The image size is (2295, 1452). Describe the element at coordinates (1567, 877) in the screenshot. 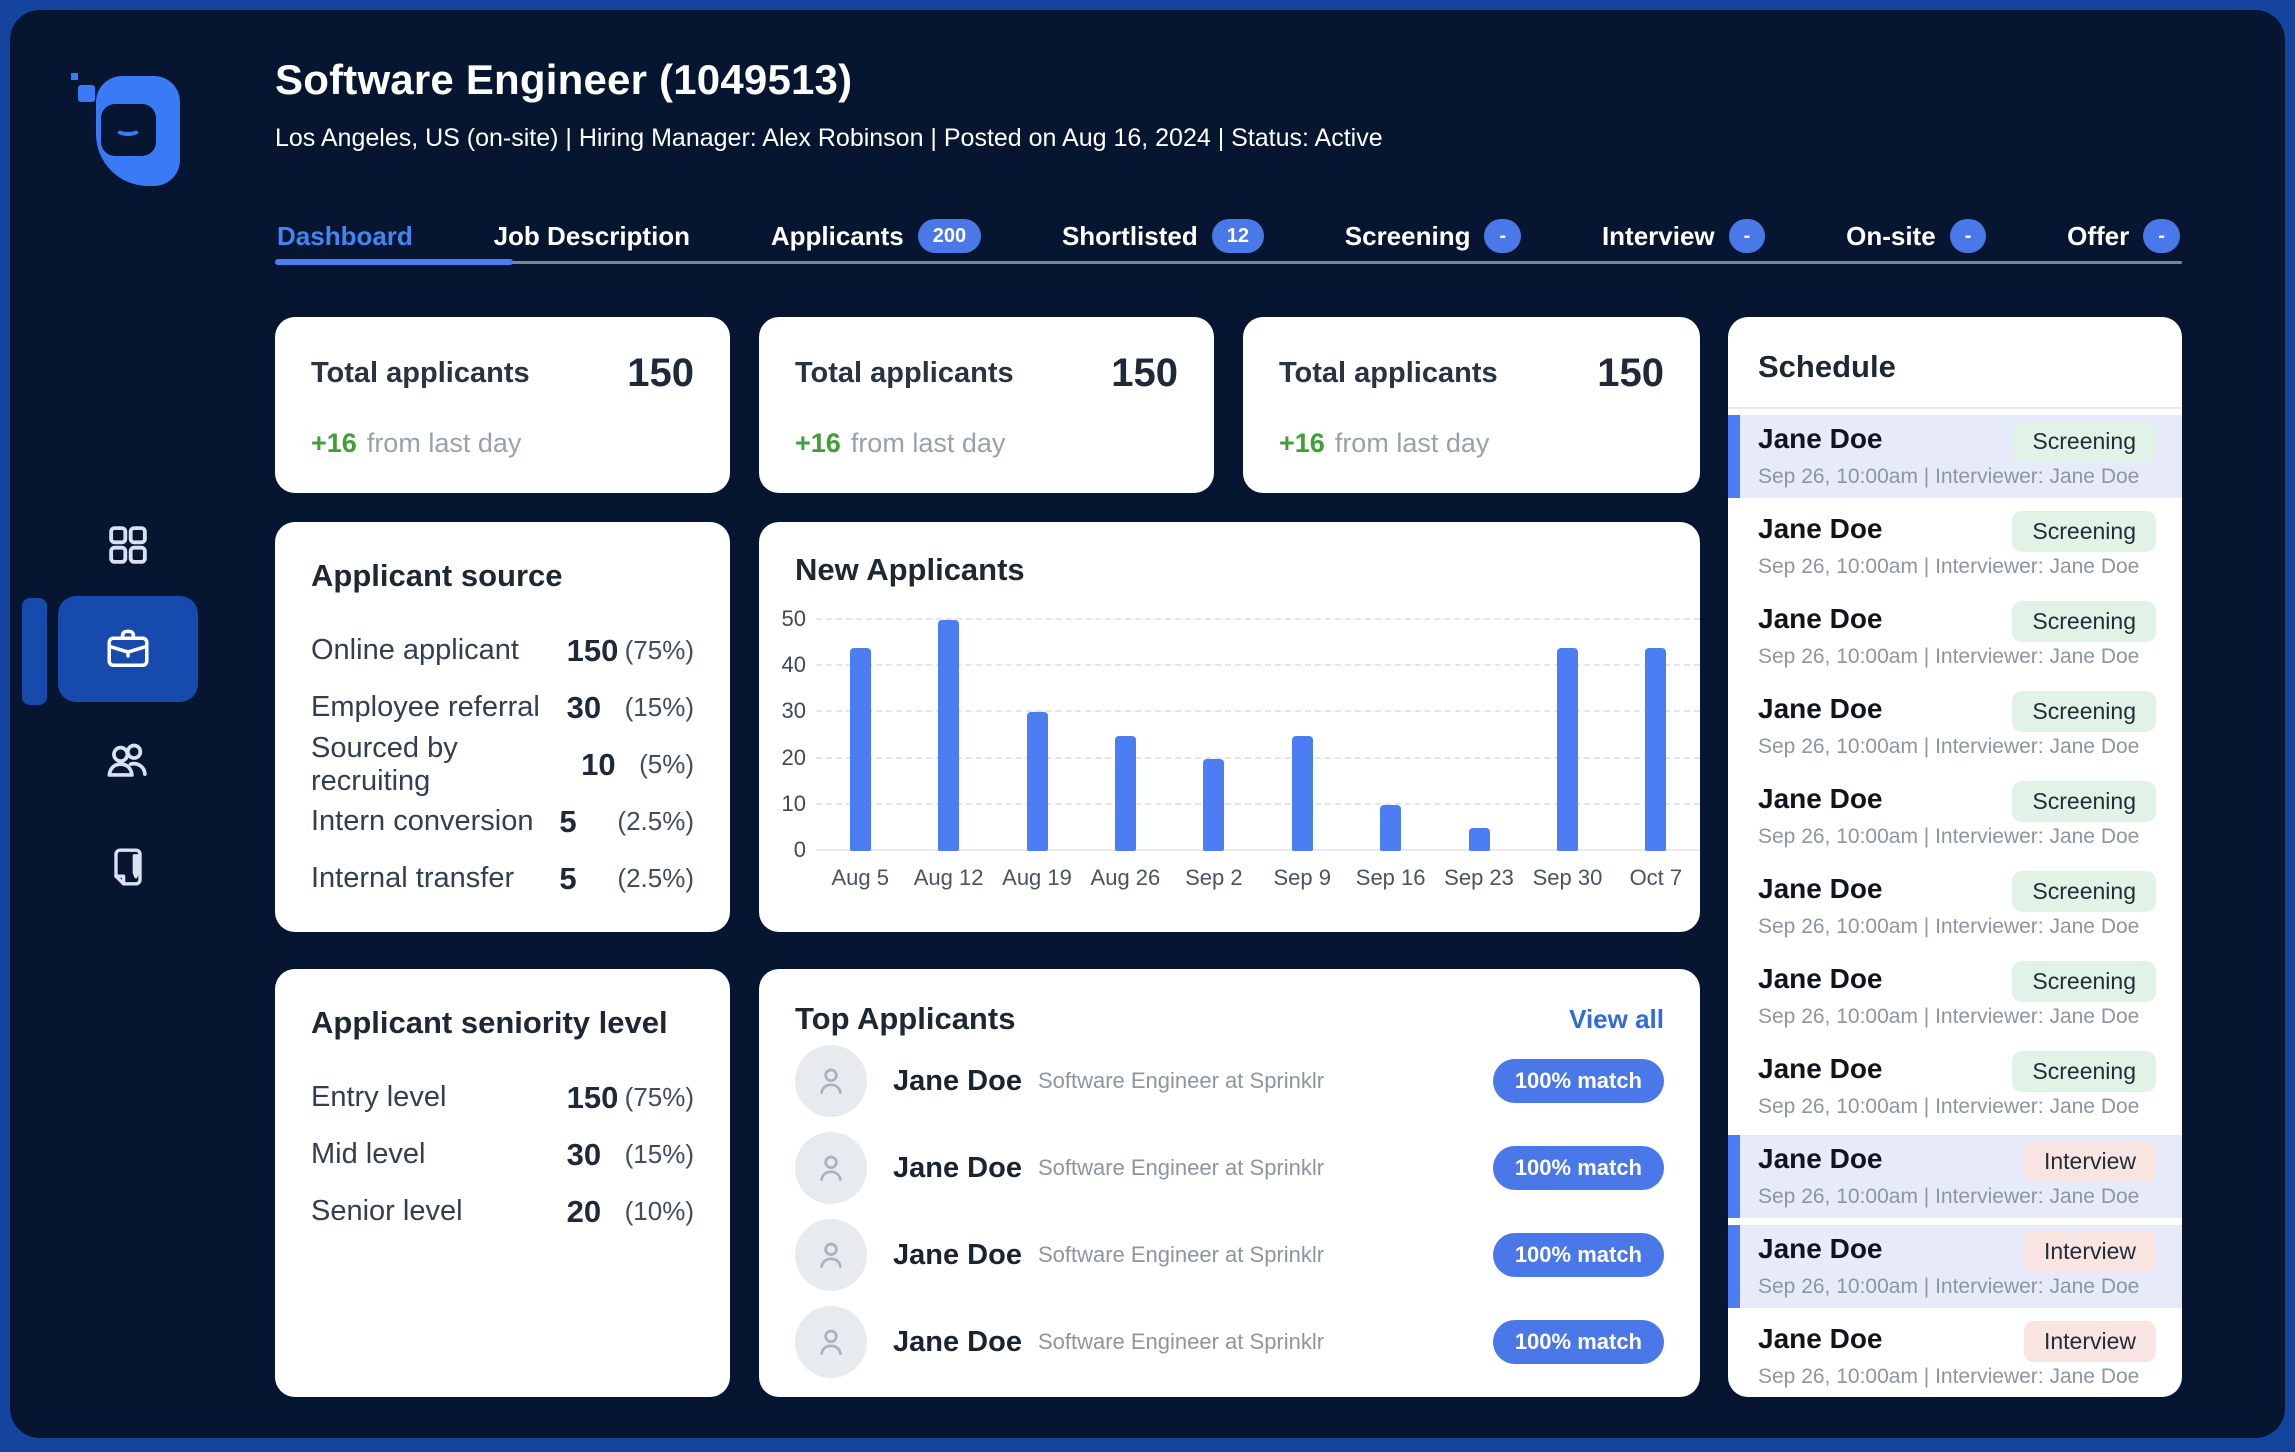

I see `x-axis-tick: Sep 30` at that location.